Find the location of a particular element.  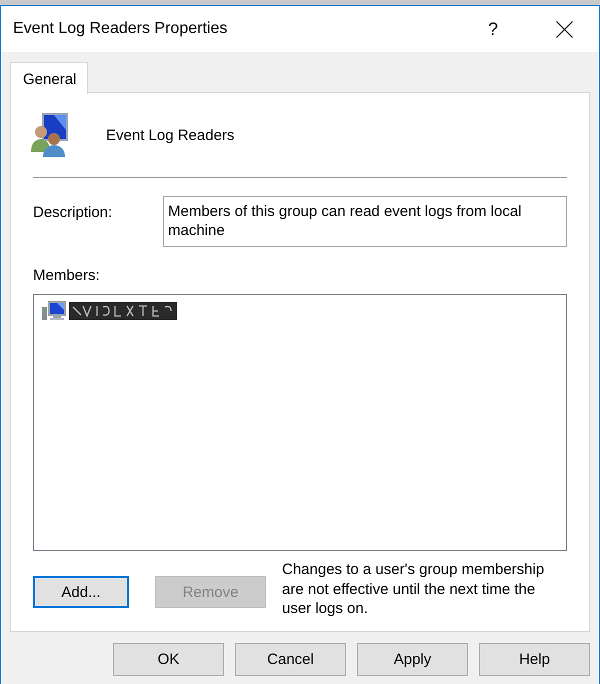

window-title: Event Log Readers Properties is located at coordinates (120, 29).